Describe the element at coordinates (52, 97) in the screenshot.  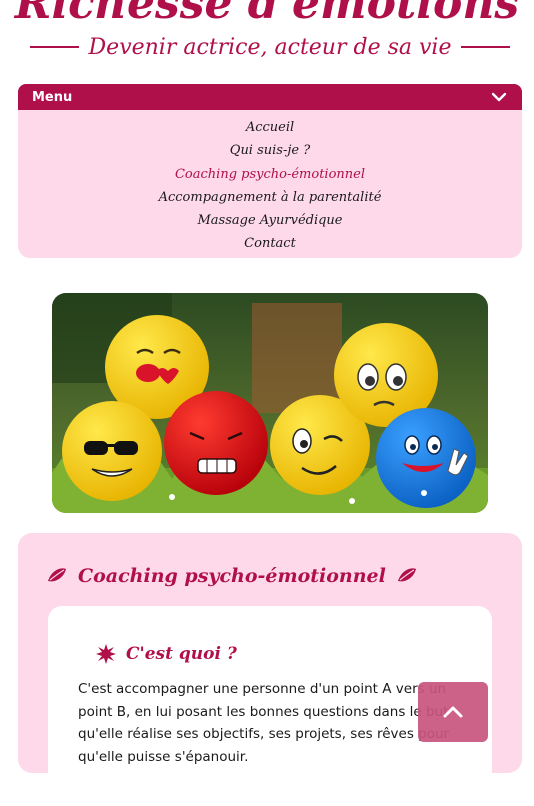
I see `menu-label: Menu` at that location.